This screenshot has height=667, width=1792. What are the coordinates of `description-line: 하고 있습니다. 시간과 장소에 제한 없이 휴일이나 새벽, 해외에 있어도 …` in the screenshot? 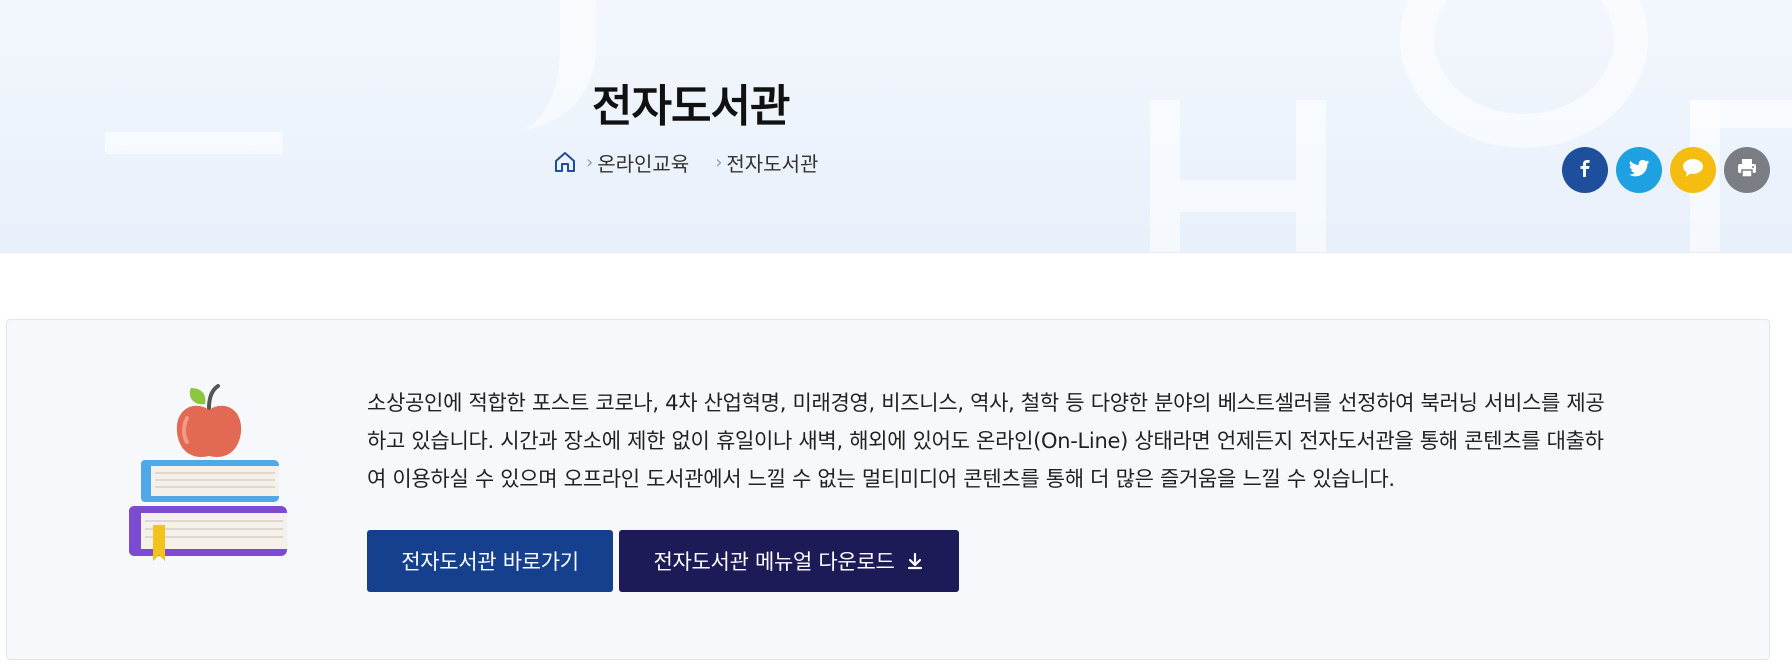 It's located at (985, 441).